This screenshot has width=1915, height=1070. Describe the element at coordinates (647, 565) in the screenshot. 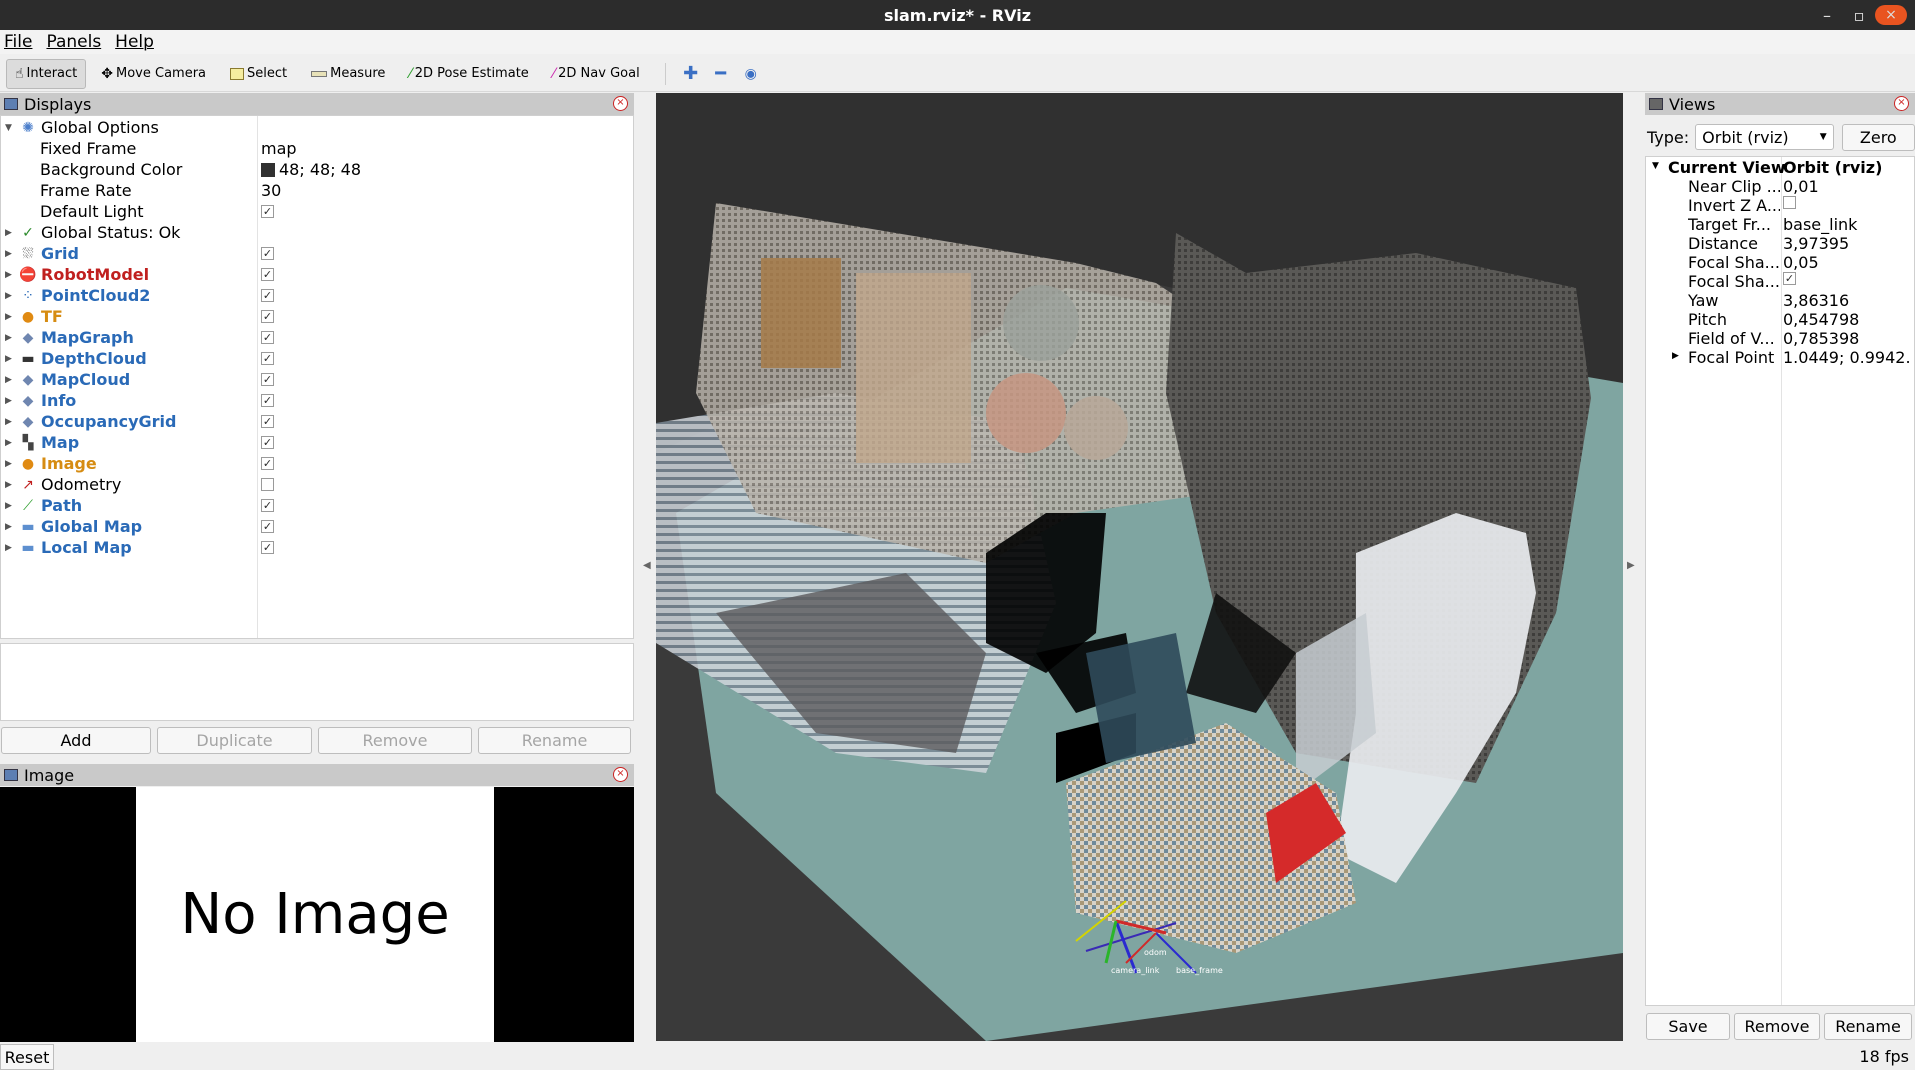

I see `collapse-left-arrow-icon: ◀` at that location.